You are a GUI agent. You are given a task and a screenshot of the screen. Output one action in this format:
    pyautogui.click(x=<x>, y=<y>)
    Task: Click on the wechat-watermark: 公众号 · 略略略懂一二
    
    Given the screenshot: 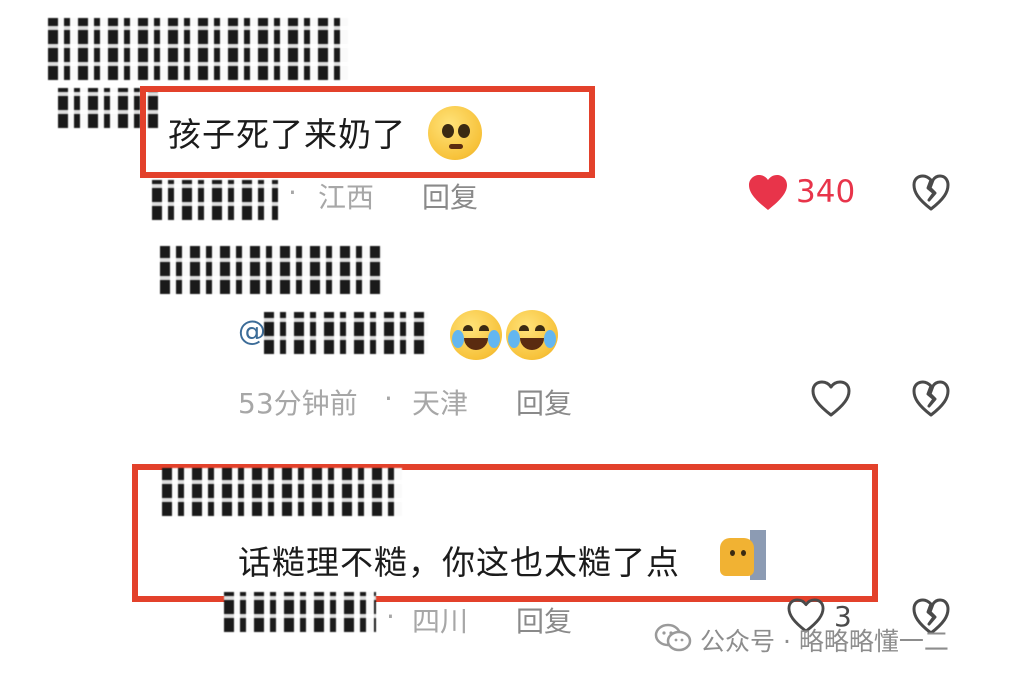 What is the action you would take?
    pyautogui.click(x=801, y=640)
    